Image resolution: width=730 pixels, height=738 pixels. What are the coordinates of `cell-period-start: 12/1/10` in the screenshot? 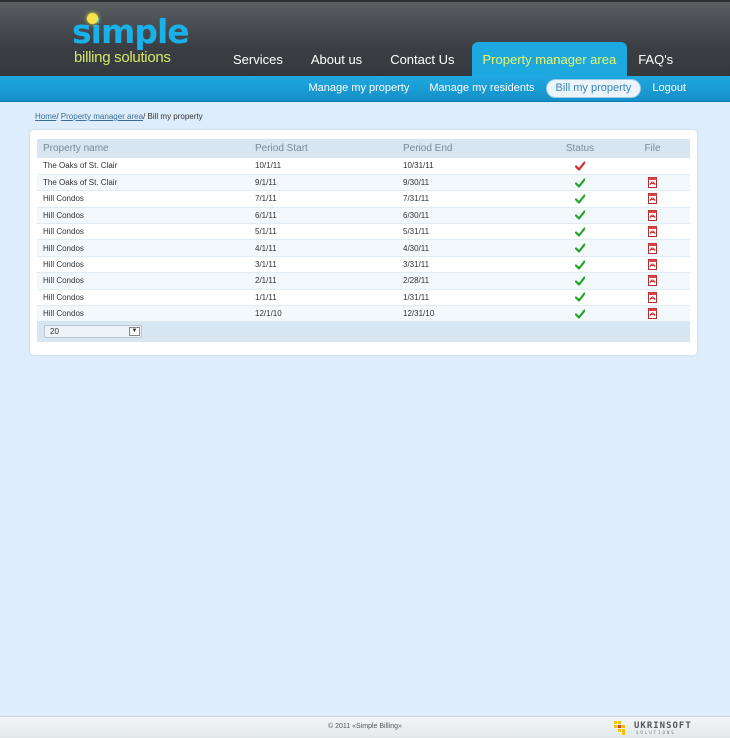 It's located at (323, 314).